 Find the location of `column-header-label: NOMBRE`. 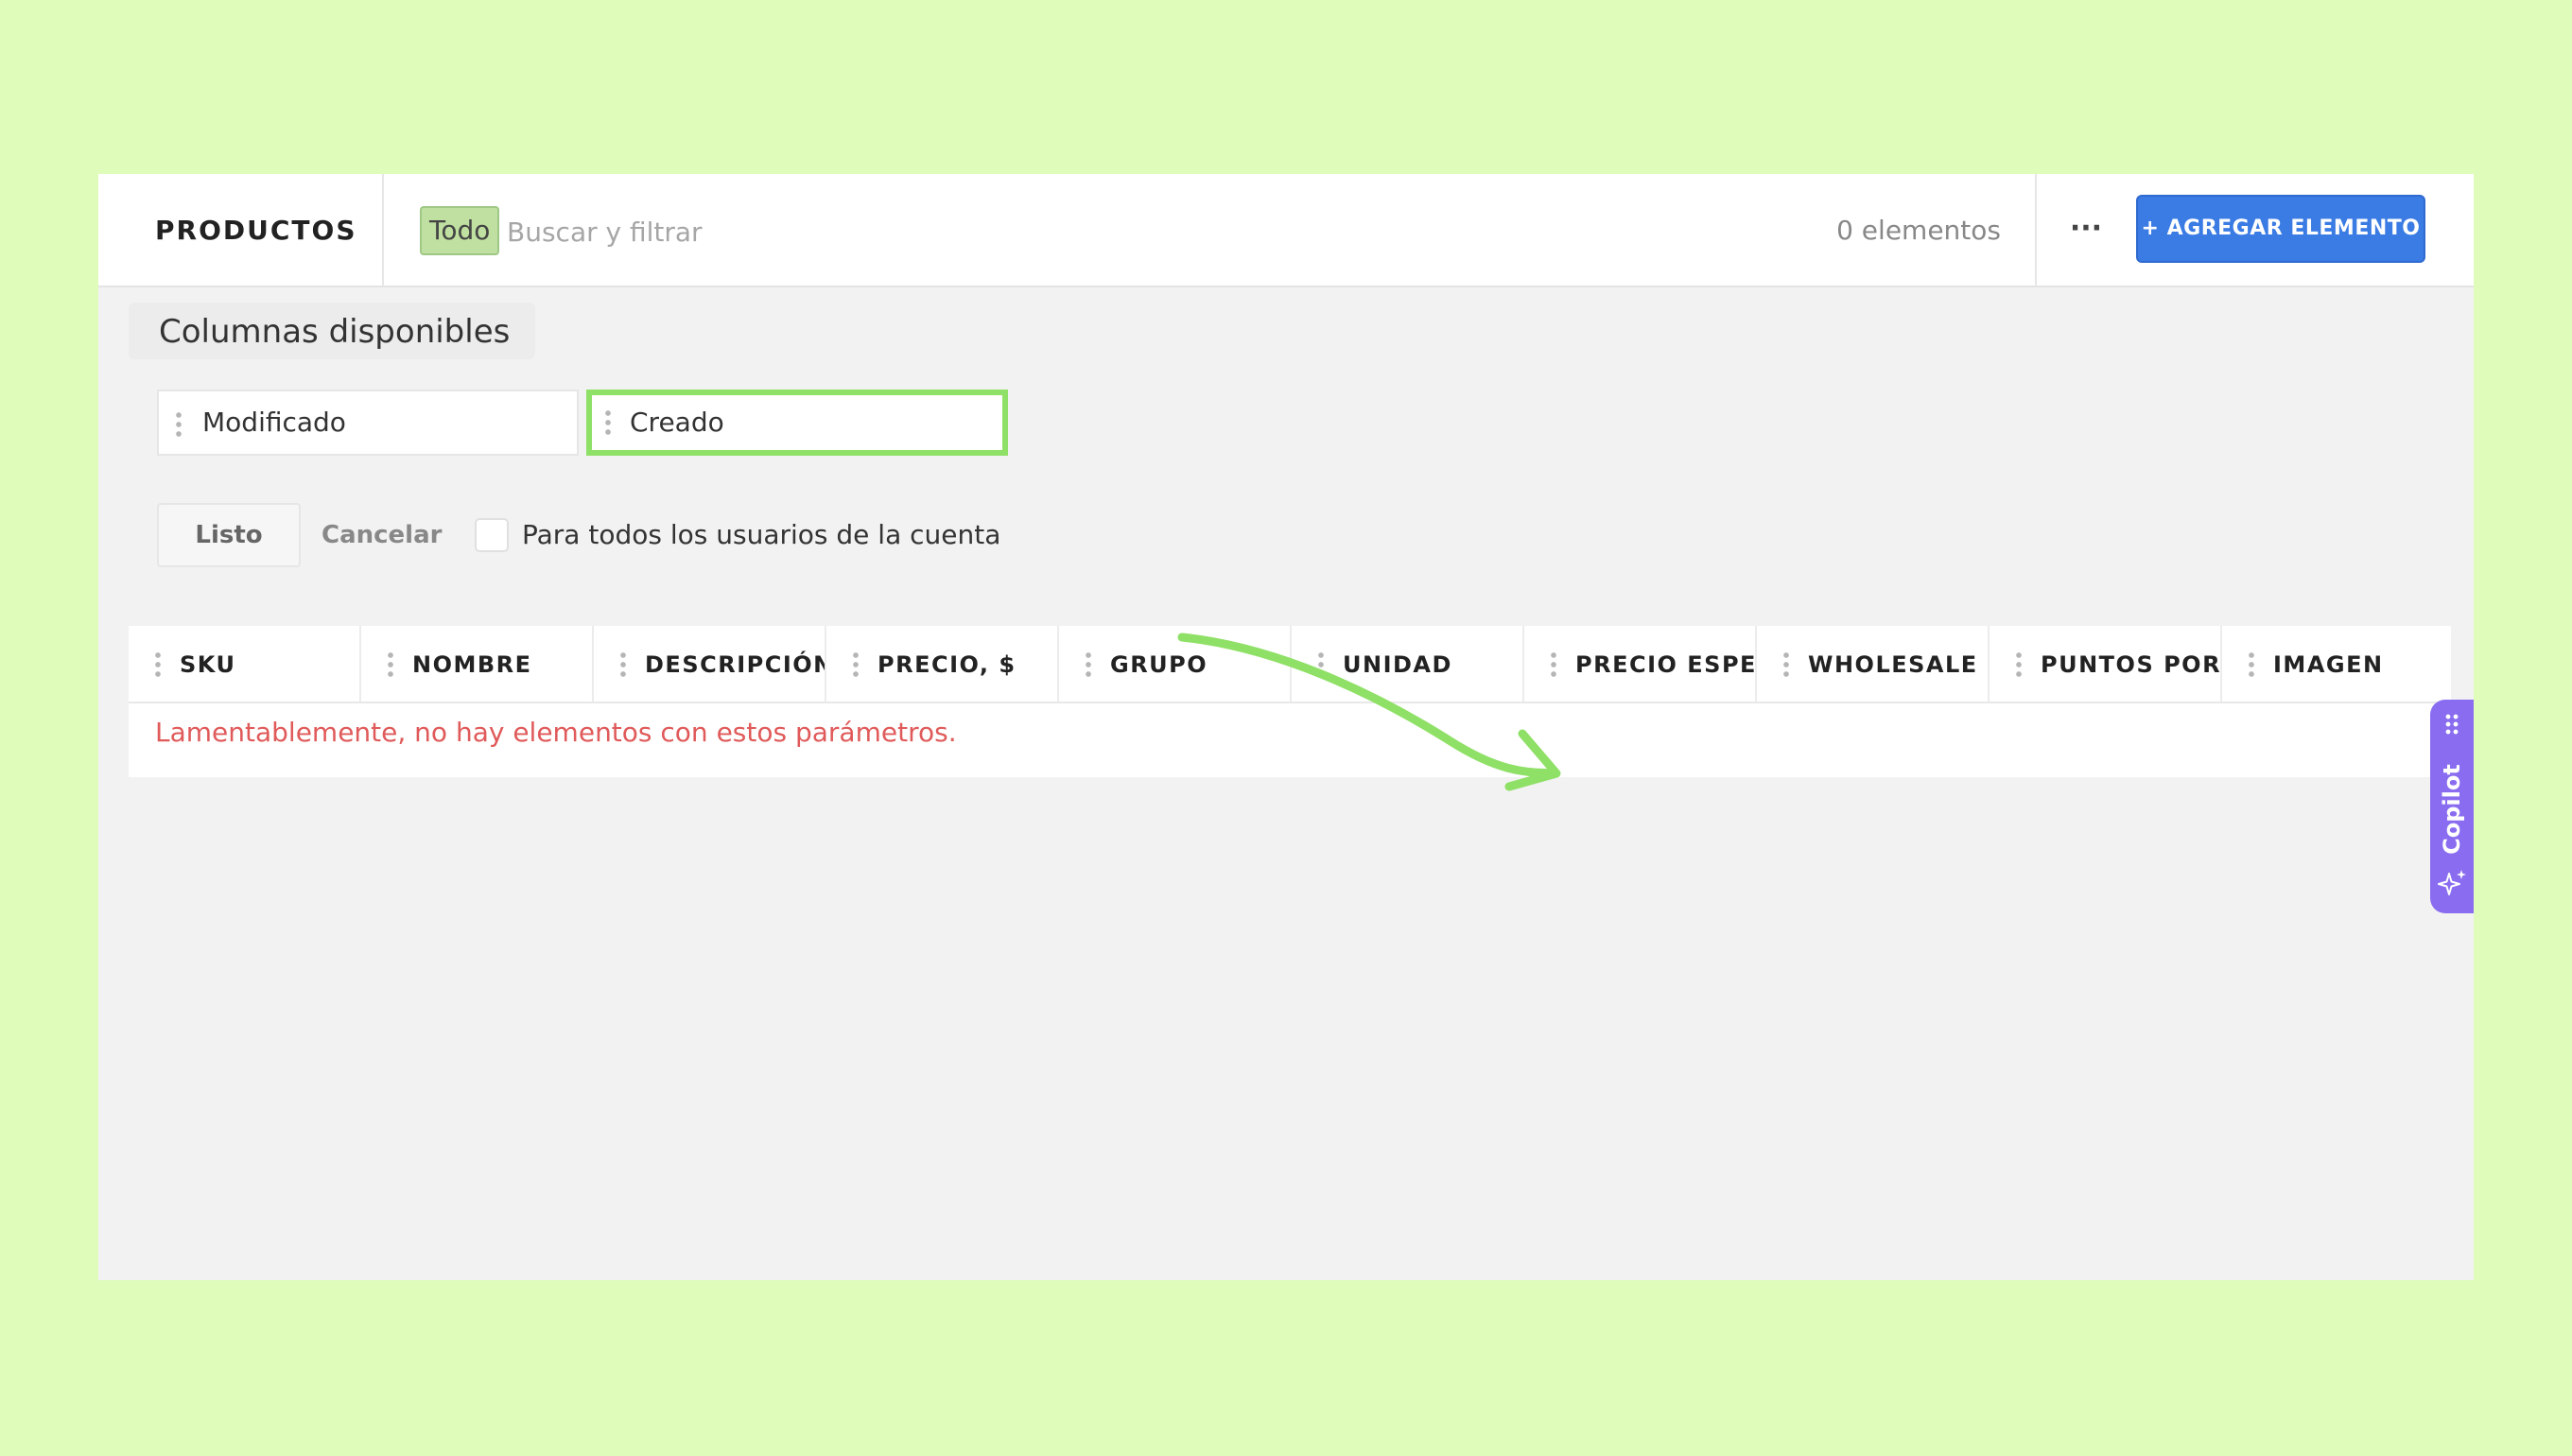

column-header-label: NOMBRE is located at coordinates (472, 664).